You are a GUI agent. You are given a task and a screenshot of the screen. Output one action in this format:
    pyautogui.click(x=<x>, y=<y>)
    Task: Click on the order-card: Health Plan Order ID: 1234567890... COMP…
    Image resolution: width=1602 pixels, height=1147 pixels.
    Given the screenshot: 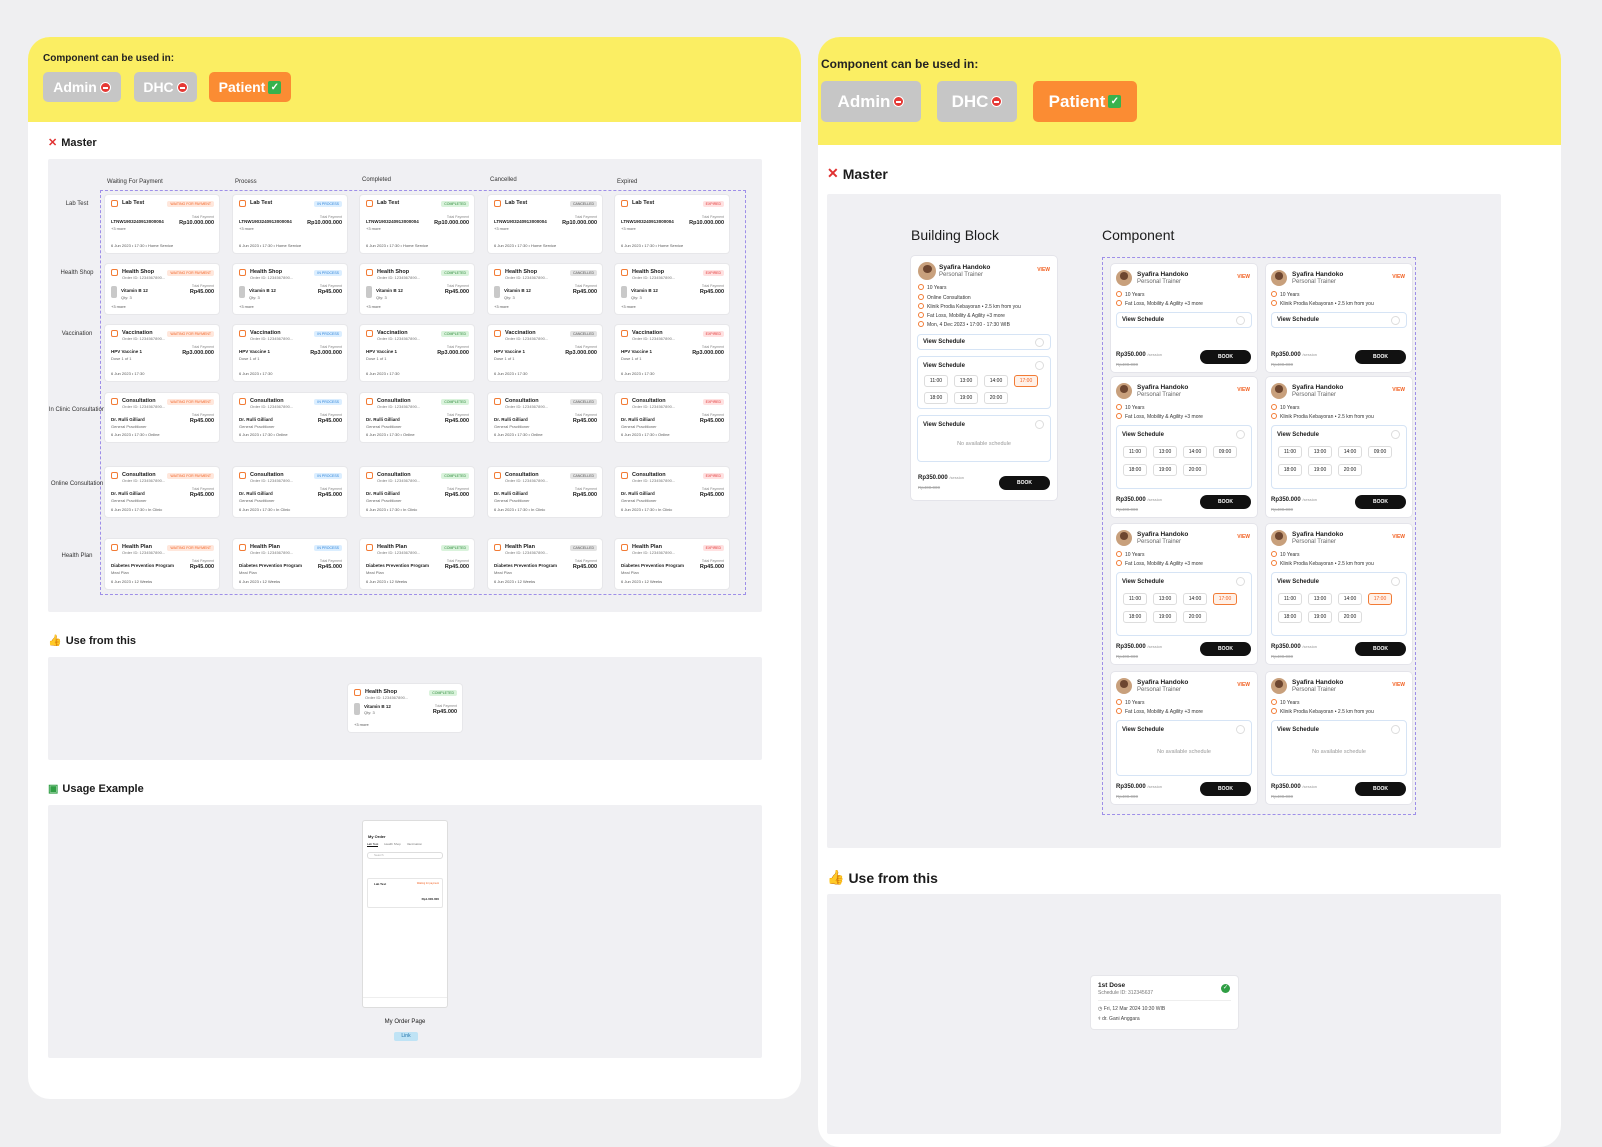 What is the action you would take?
    pyautogui.click(x=417, y=564)
    